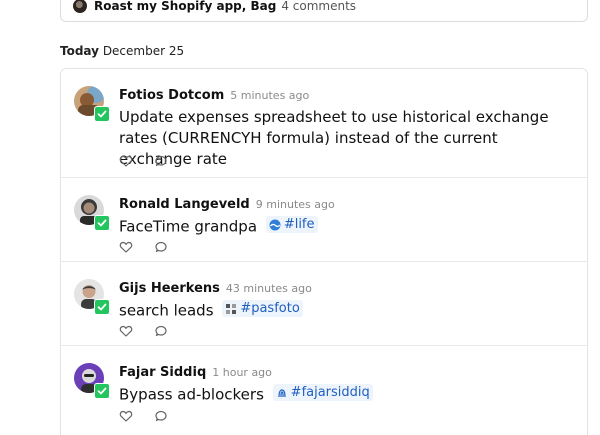 The image size is (600, 435). I want to click on project-tag: #pasfoto, so click(262, 308).